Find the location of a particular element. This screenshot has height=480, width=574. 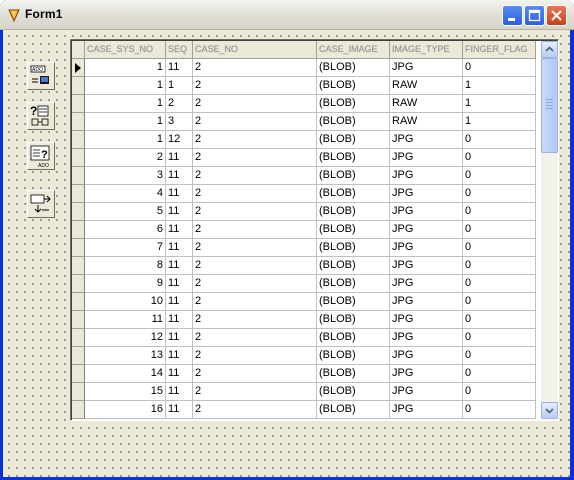

table-row: 1 2 2 (BLOB) RAW 1 is located at coordinates (304, 104).